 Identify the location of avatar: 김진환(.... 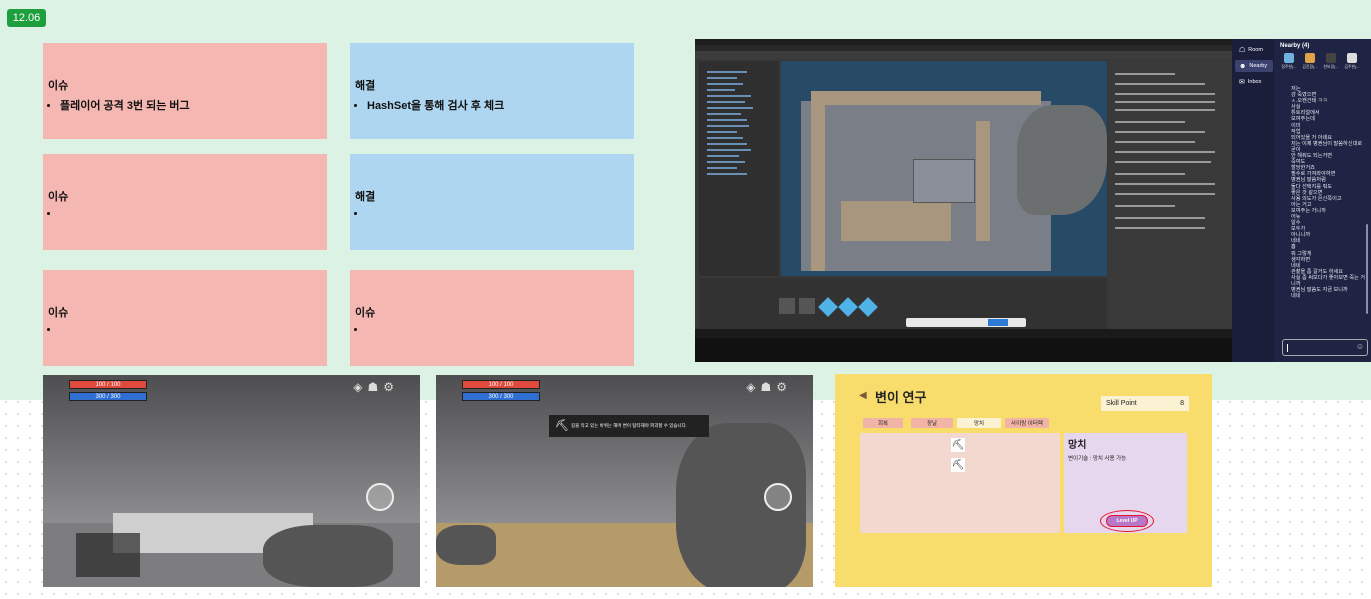
(1310, 61).